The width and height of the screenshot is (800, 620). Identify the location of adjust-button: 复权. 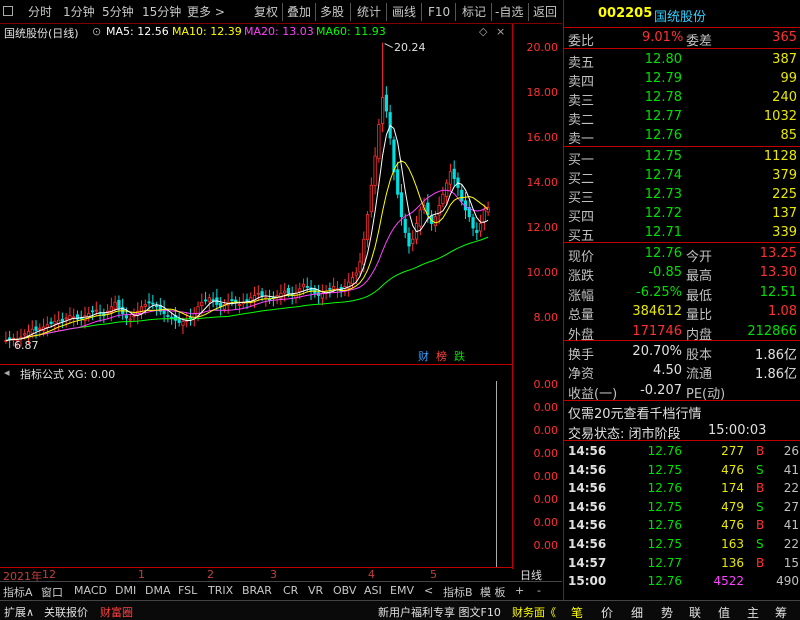
(266, 12).